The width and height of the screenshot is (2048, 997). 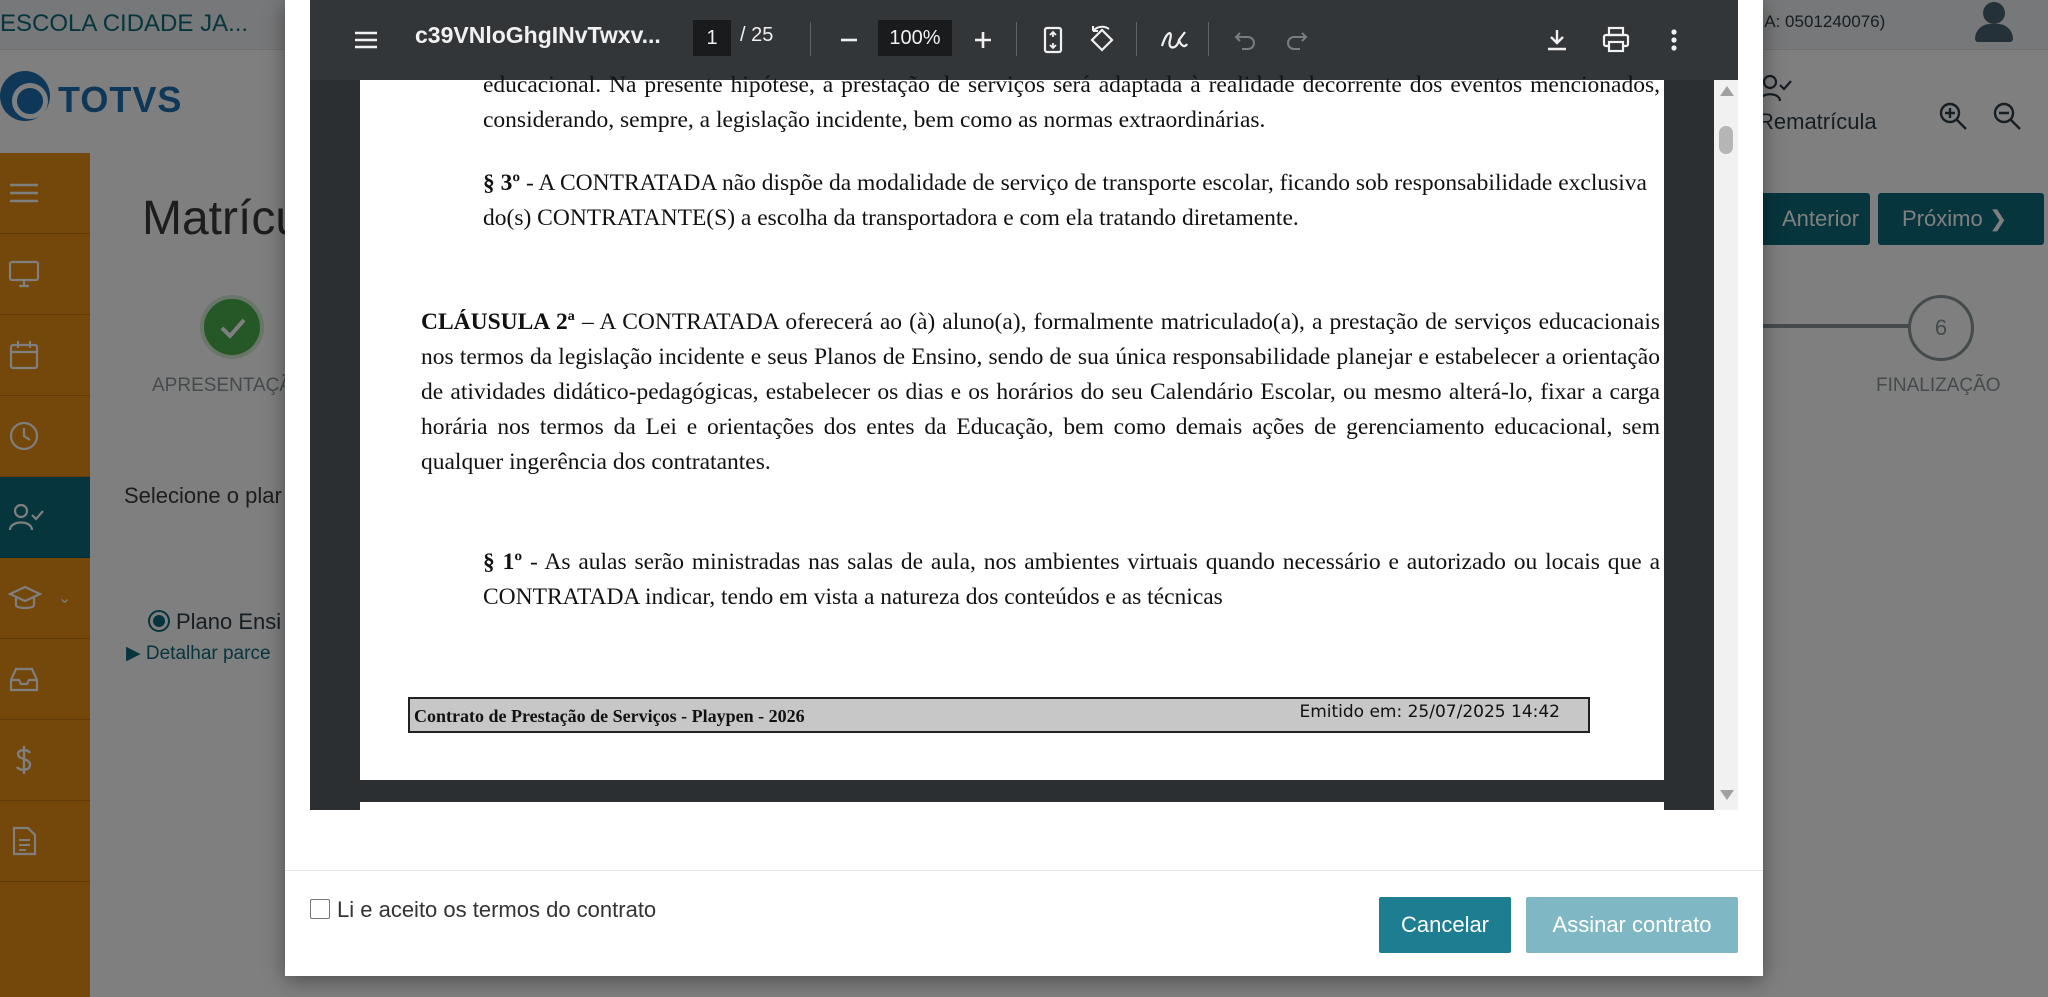 What do you see at coordinates (1616, 40) in the screenshot?
I see `print-icon` at bounding box center [1616, 40].